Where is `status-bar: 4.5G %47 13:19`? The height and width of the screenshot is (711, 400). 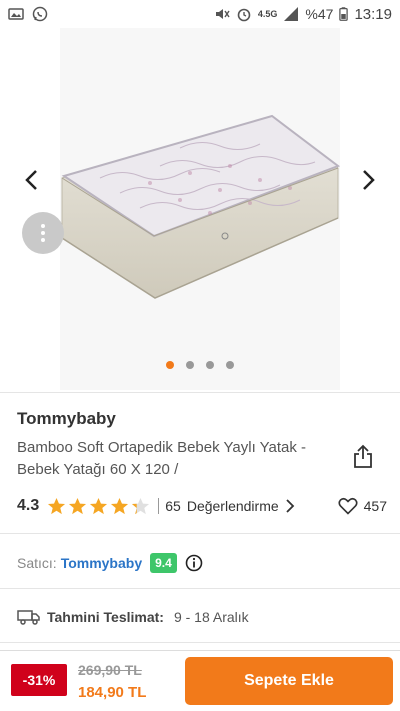
status-bar: 4.5G %47 13:19 is located at coordinates (200, 14).